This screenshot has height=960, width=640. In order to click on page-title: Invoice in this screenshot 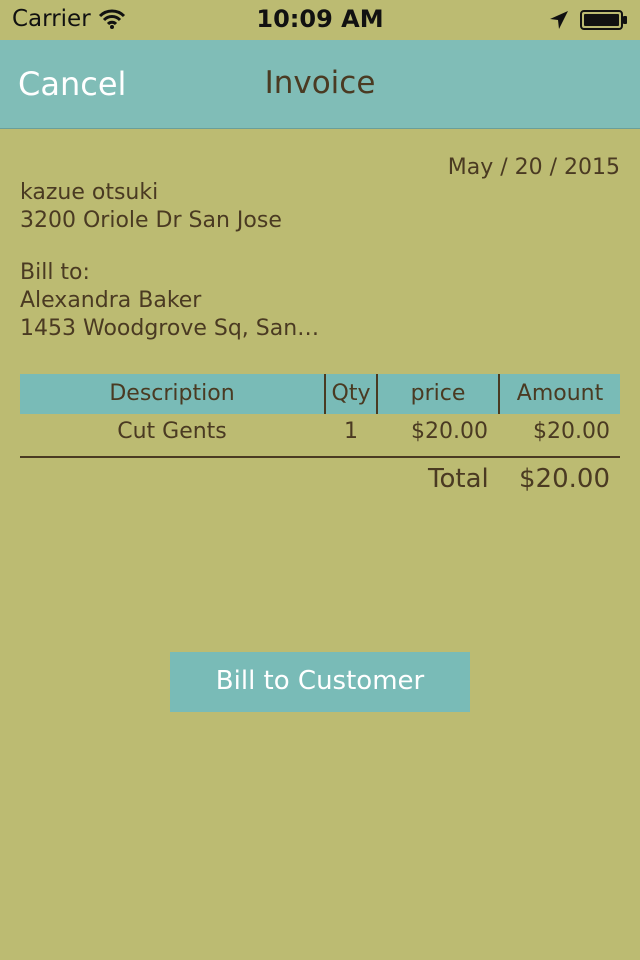, I will do `click(320, 83)`.